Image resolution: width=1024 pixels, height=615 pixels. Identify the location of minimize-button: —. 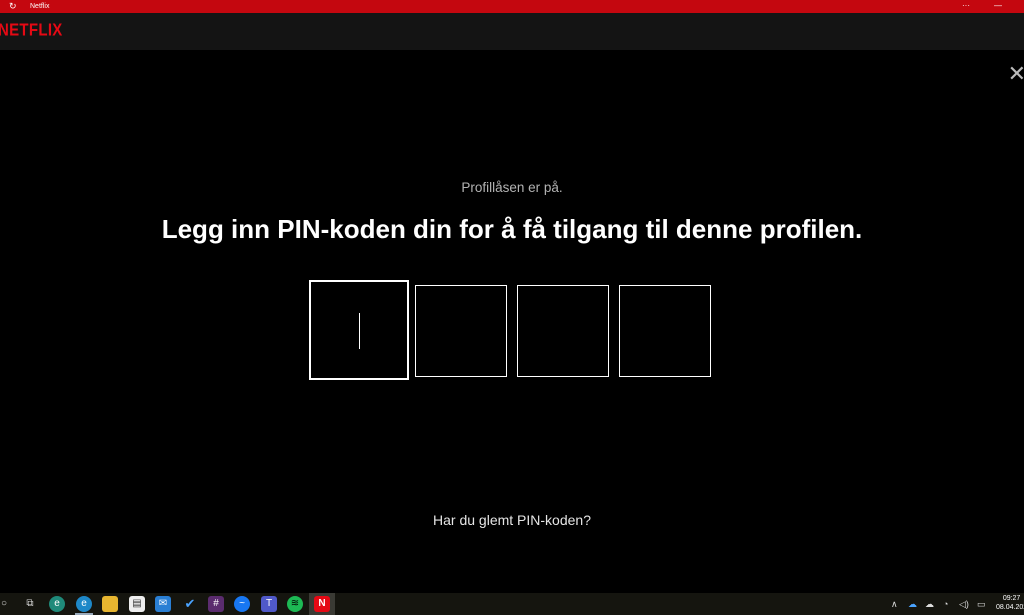
(998, 6).